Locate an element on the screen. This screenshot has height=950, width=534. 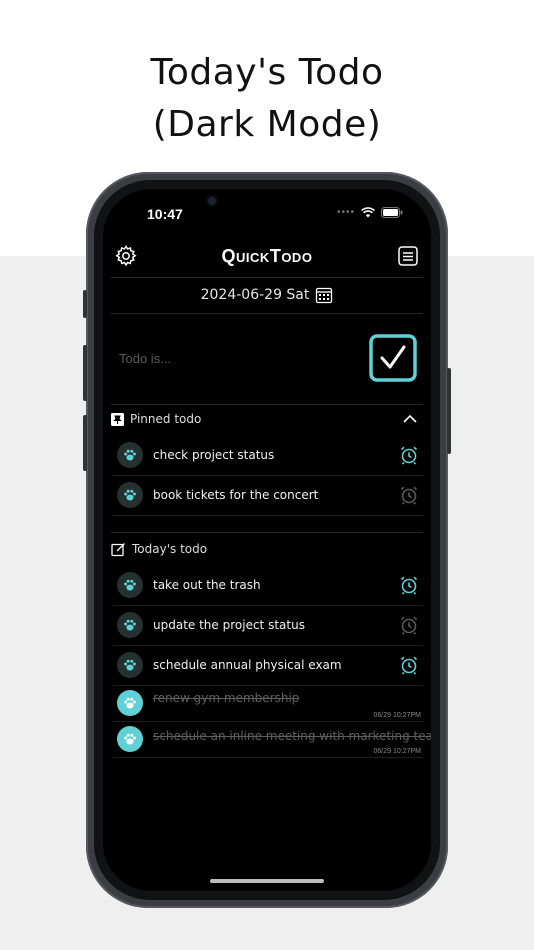
todo-text: take out the trash is located at coordinates (207, 585).